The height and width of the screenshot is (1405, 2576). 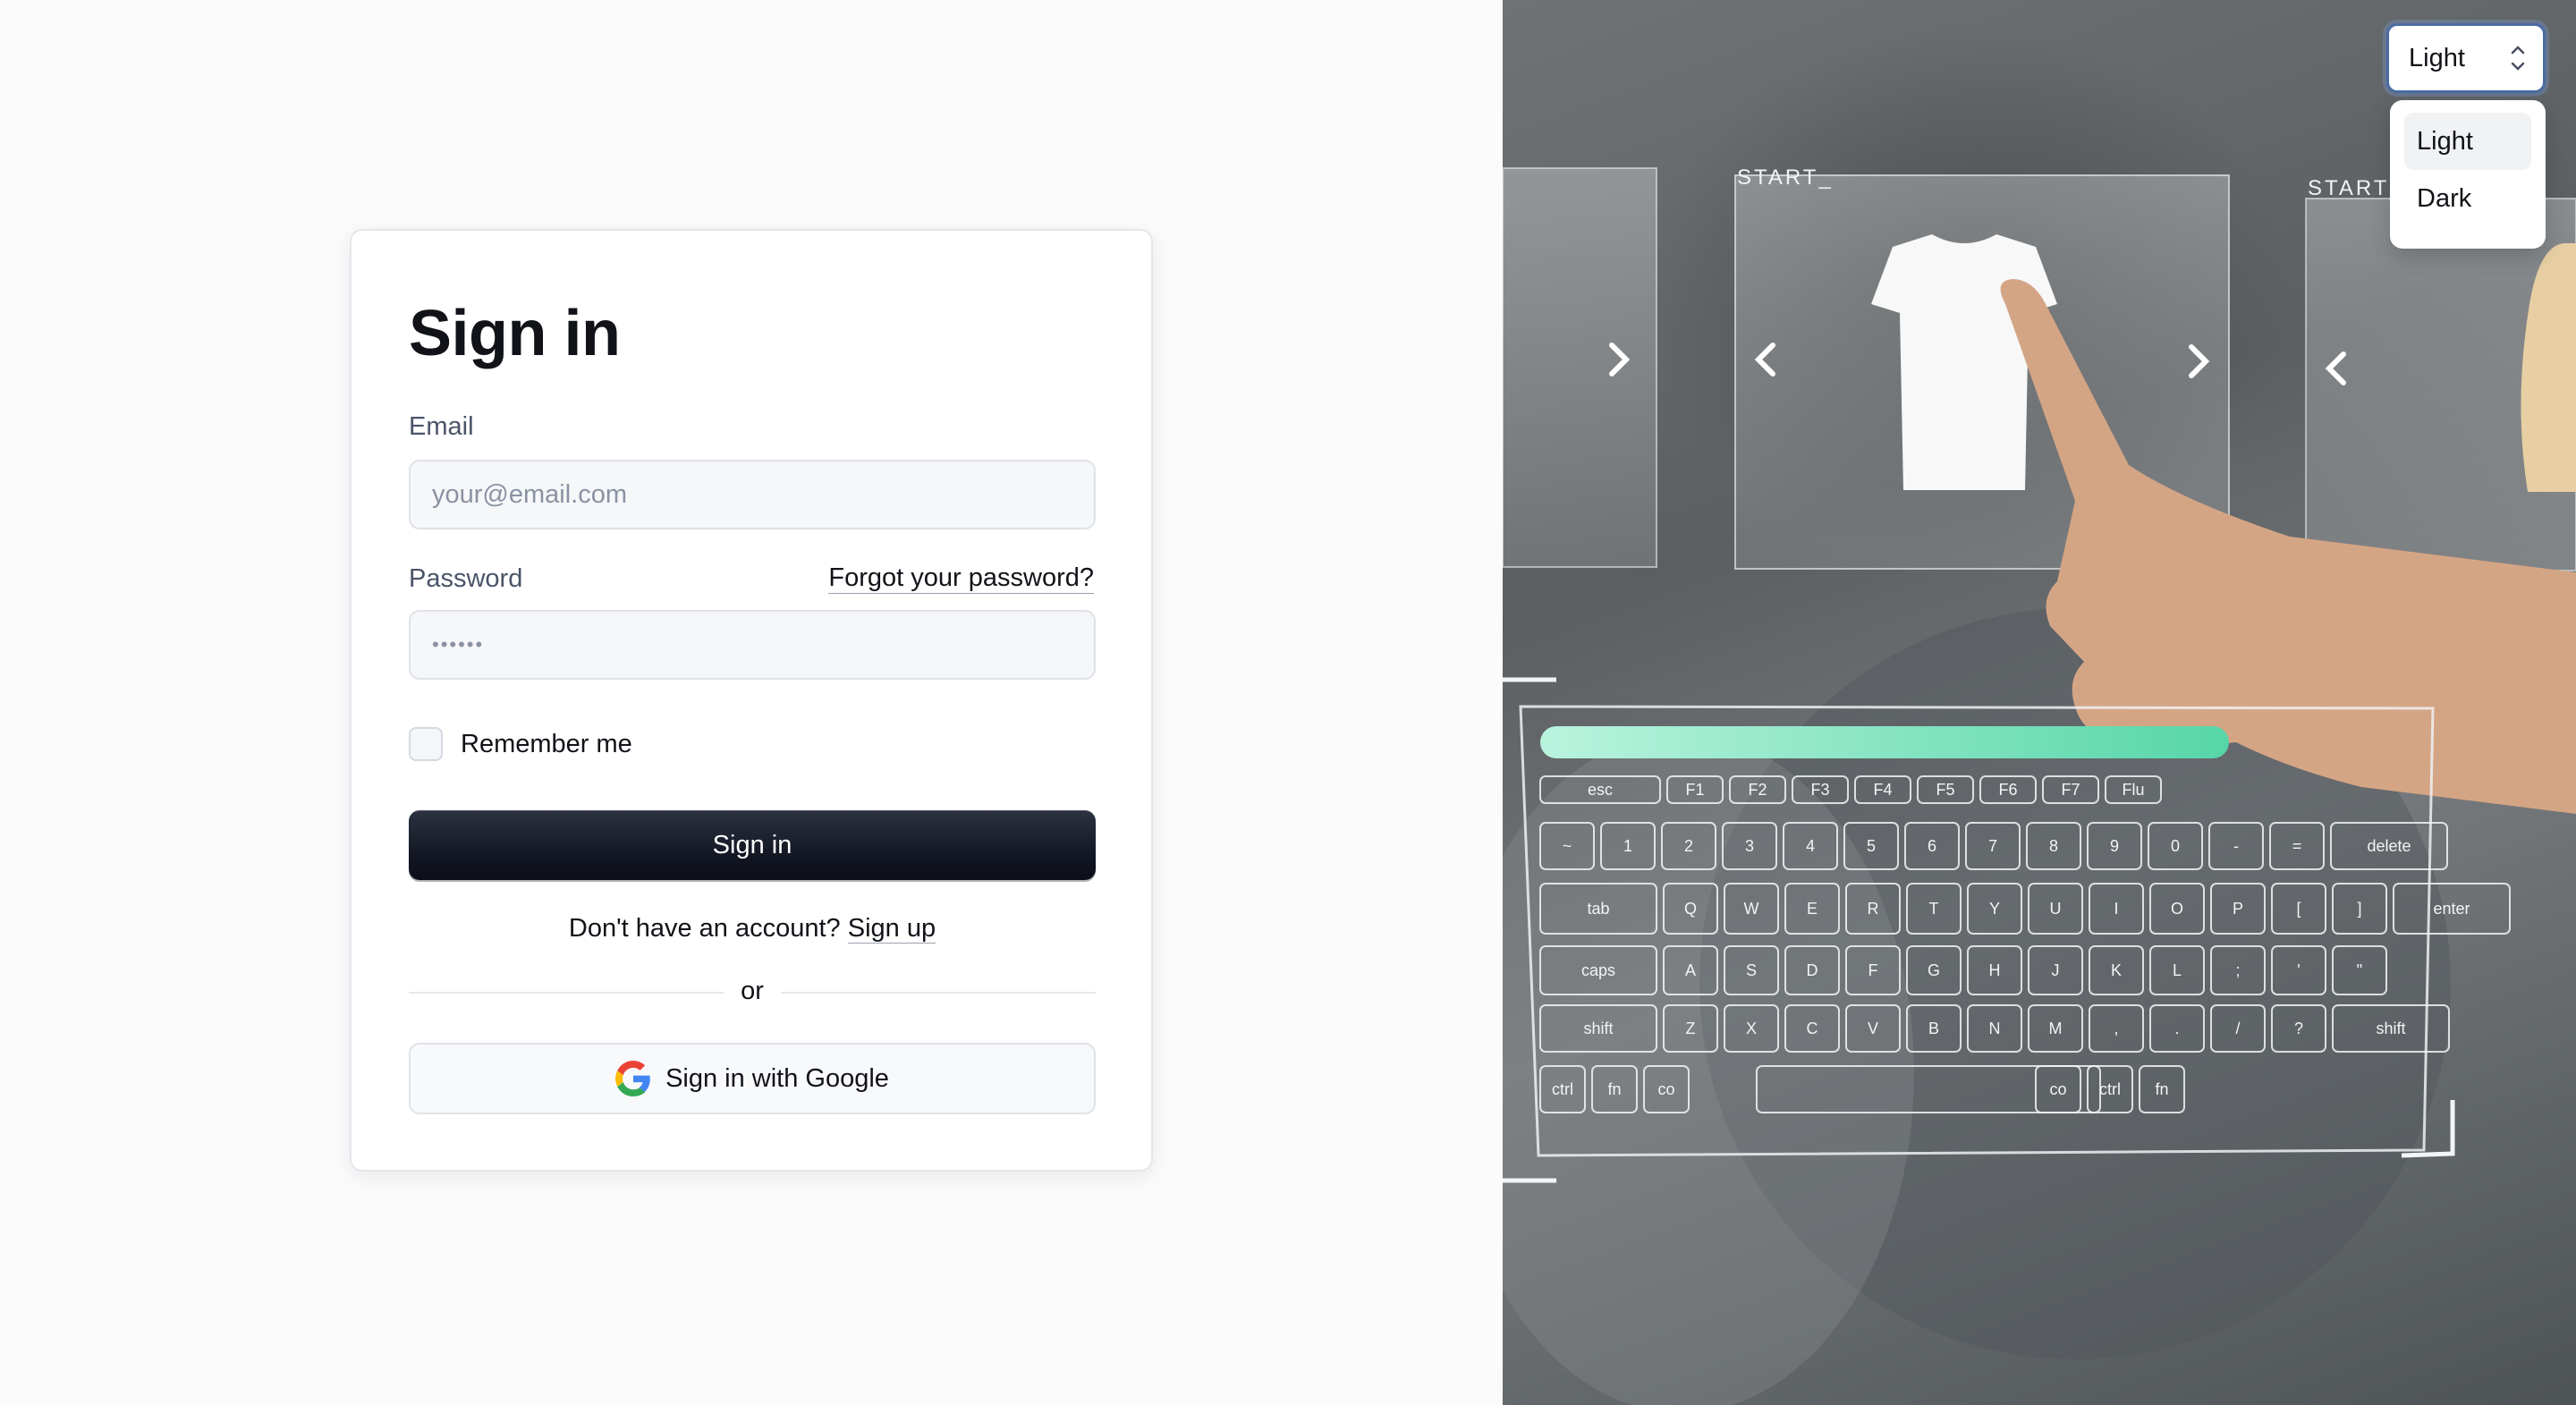 What do you see at coordinates (1934, 909) in the screenshot?
I see `keyboard-key-label: T` at bounding box center [1934, 909].